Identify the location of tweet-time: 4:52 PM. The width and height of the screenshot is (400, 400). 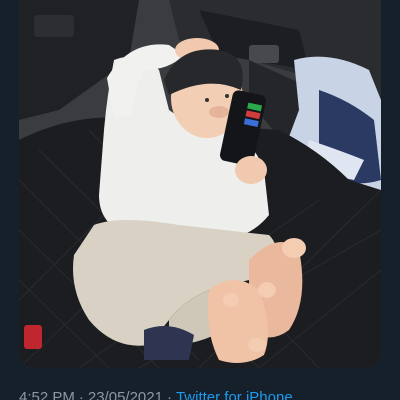
(47, 394).